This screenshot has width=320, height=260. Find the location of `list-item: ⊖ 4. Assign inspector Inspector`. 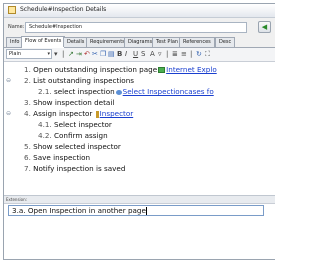

list-item: ⊖ 4. Assign inspector Inspector is located at coordinates (139, 113).